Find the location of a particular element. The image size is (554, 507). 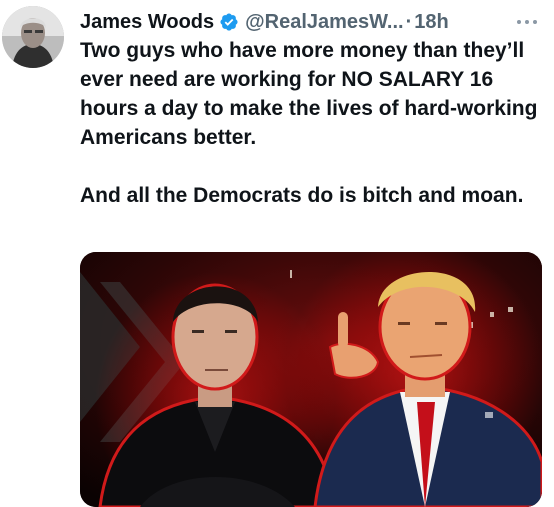

tweet-header: James Woods @RealJamesW... · 18h is located at coordinates (264, 22).